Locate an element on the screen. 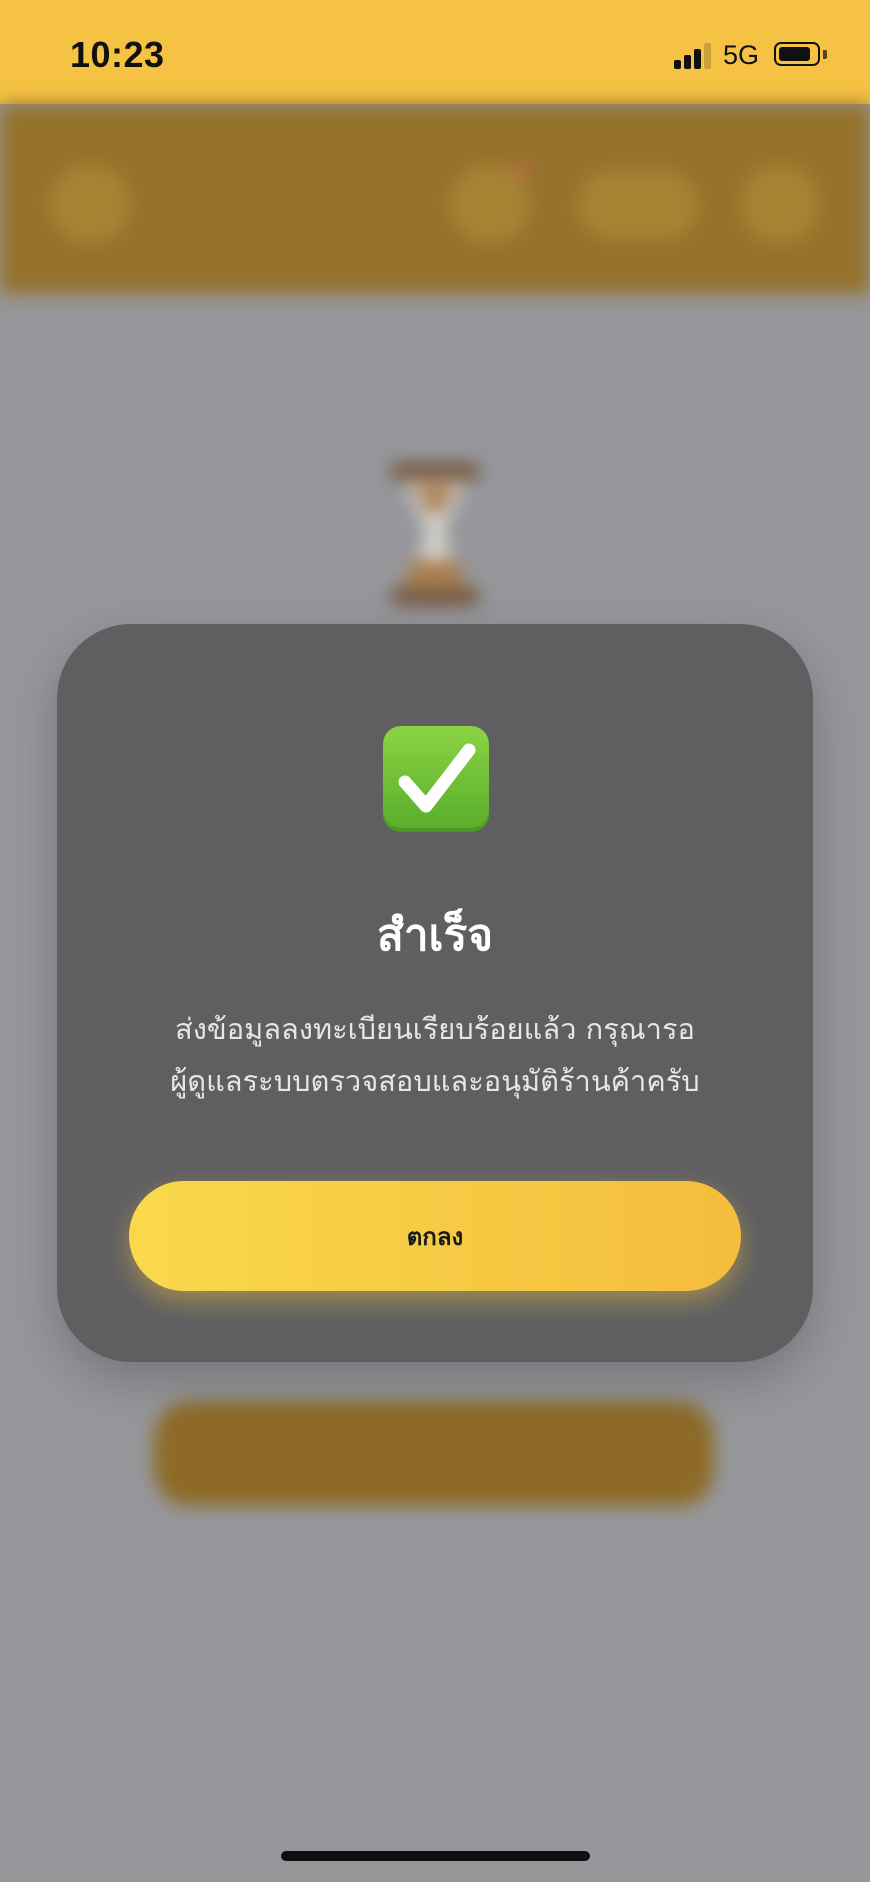  cart-icon is located at coordinates (490, 204).